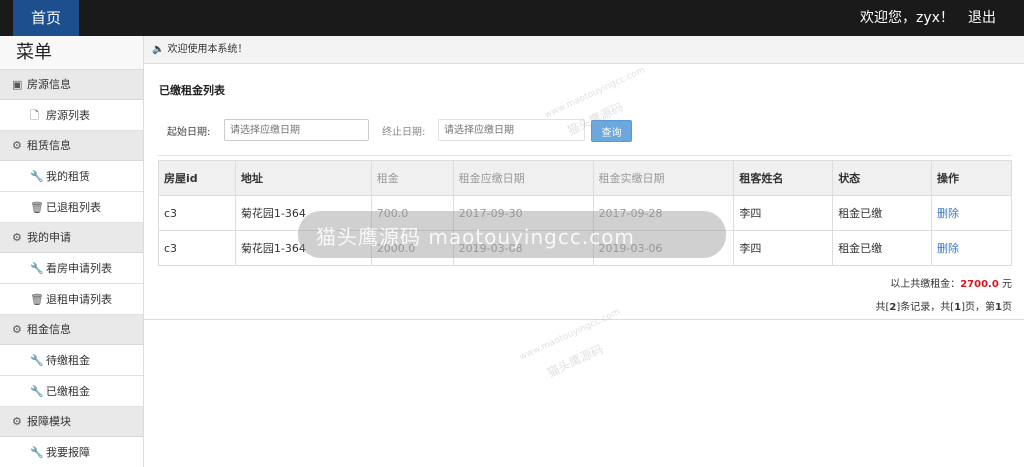  I want to click on logout-link: 退出, so click(982, 18).